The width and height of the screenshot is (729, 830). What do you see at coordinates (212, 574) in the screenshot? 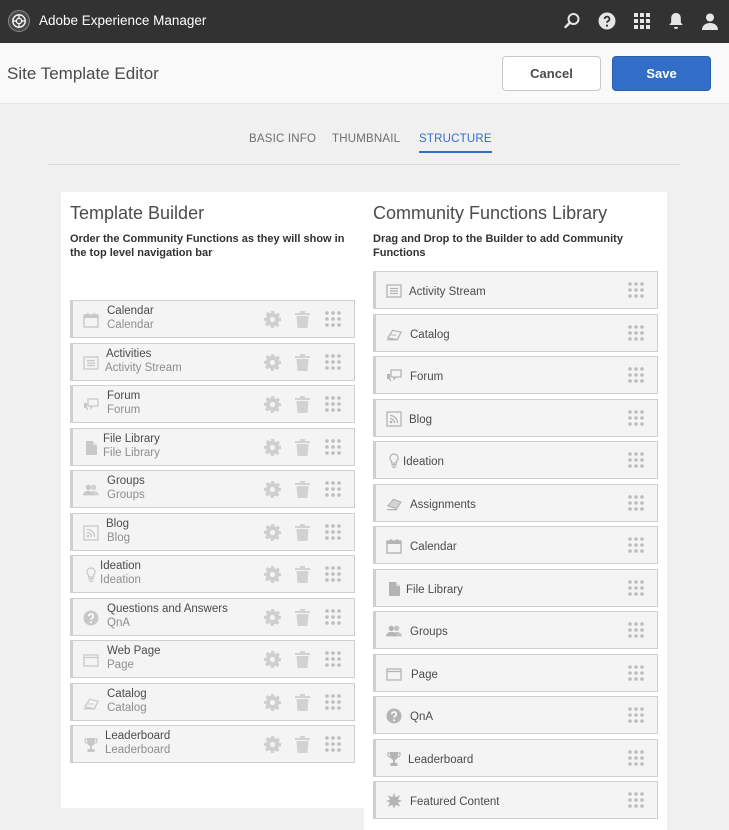
I see `builder-row: Ideation Ideation` at bounding box center [212, 574].